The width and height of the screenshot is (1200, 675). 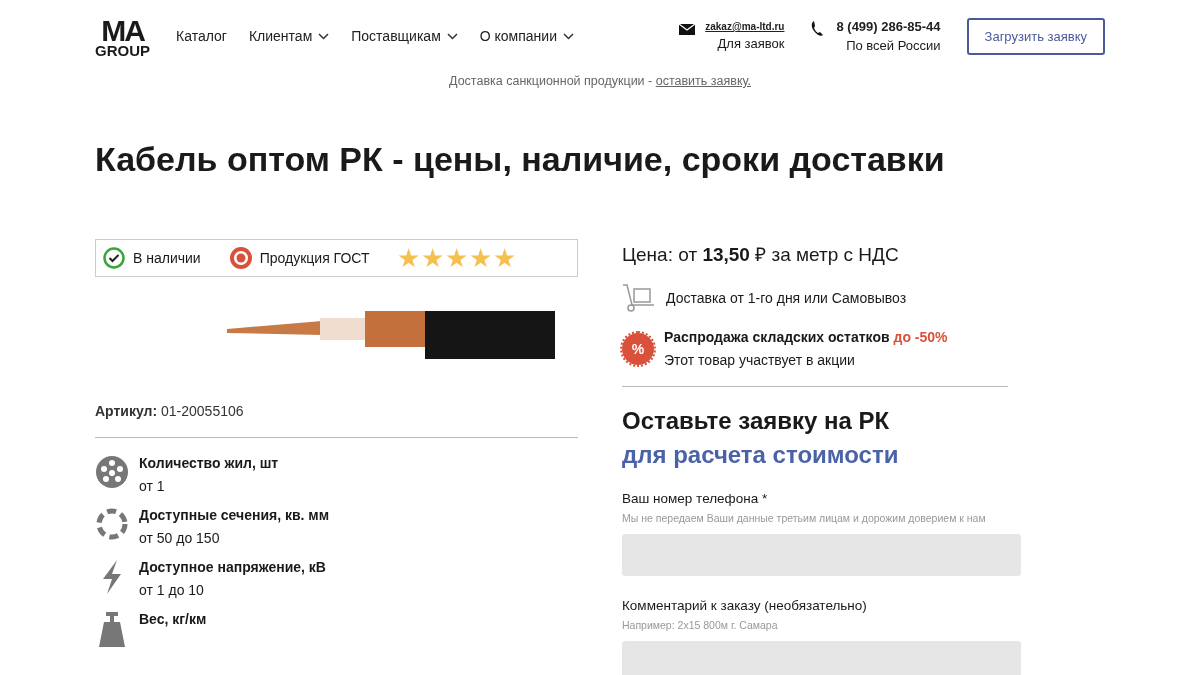 I want to click on spec-value: от 50 до 150, so click(x=180, y=538).